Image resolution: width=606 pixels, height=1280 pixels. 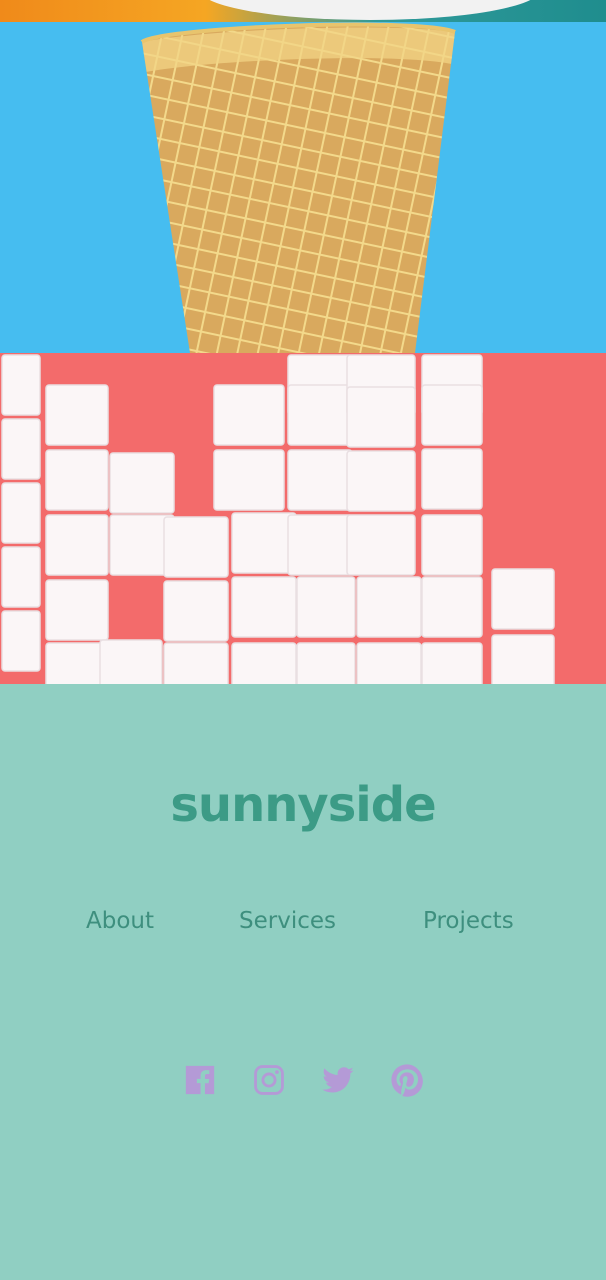 I want to click on nav-link-about: About, so click(x=120, y=921).